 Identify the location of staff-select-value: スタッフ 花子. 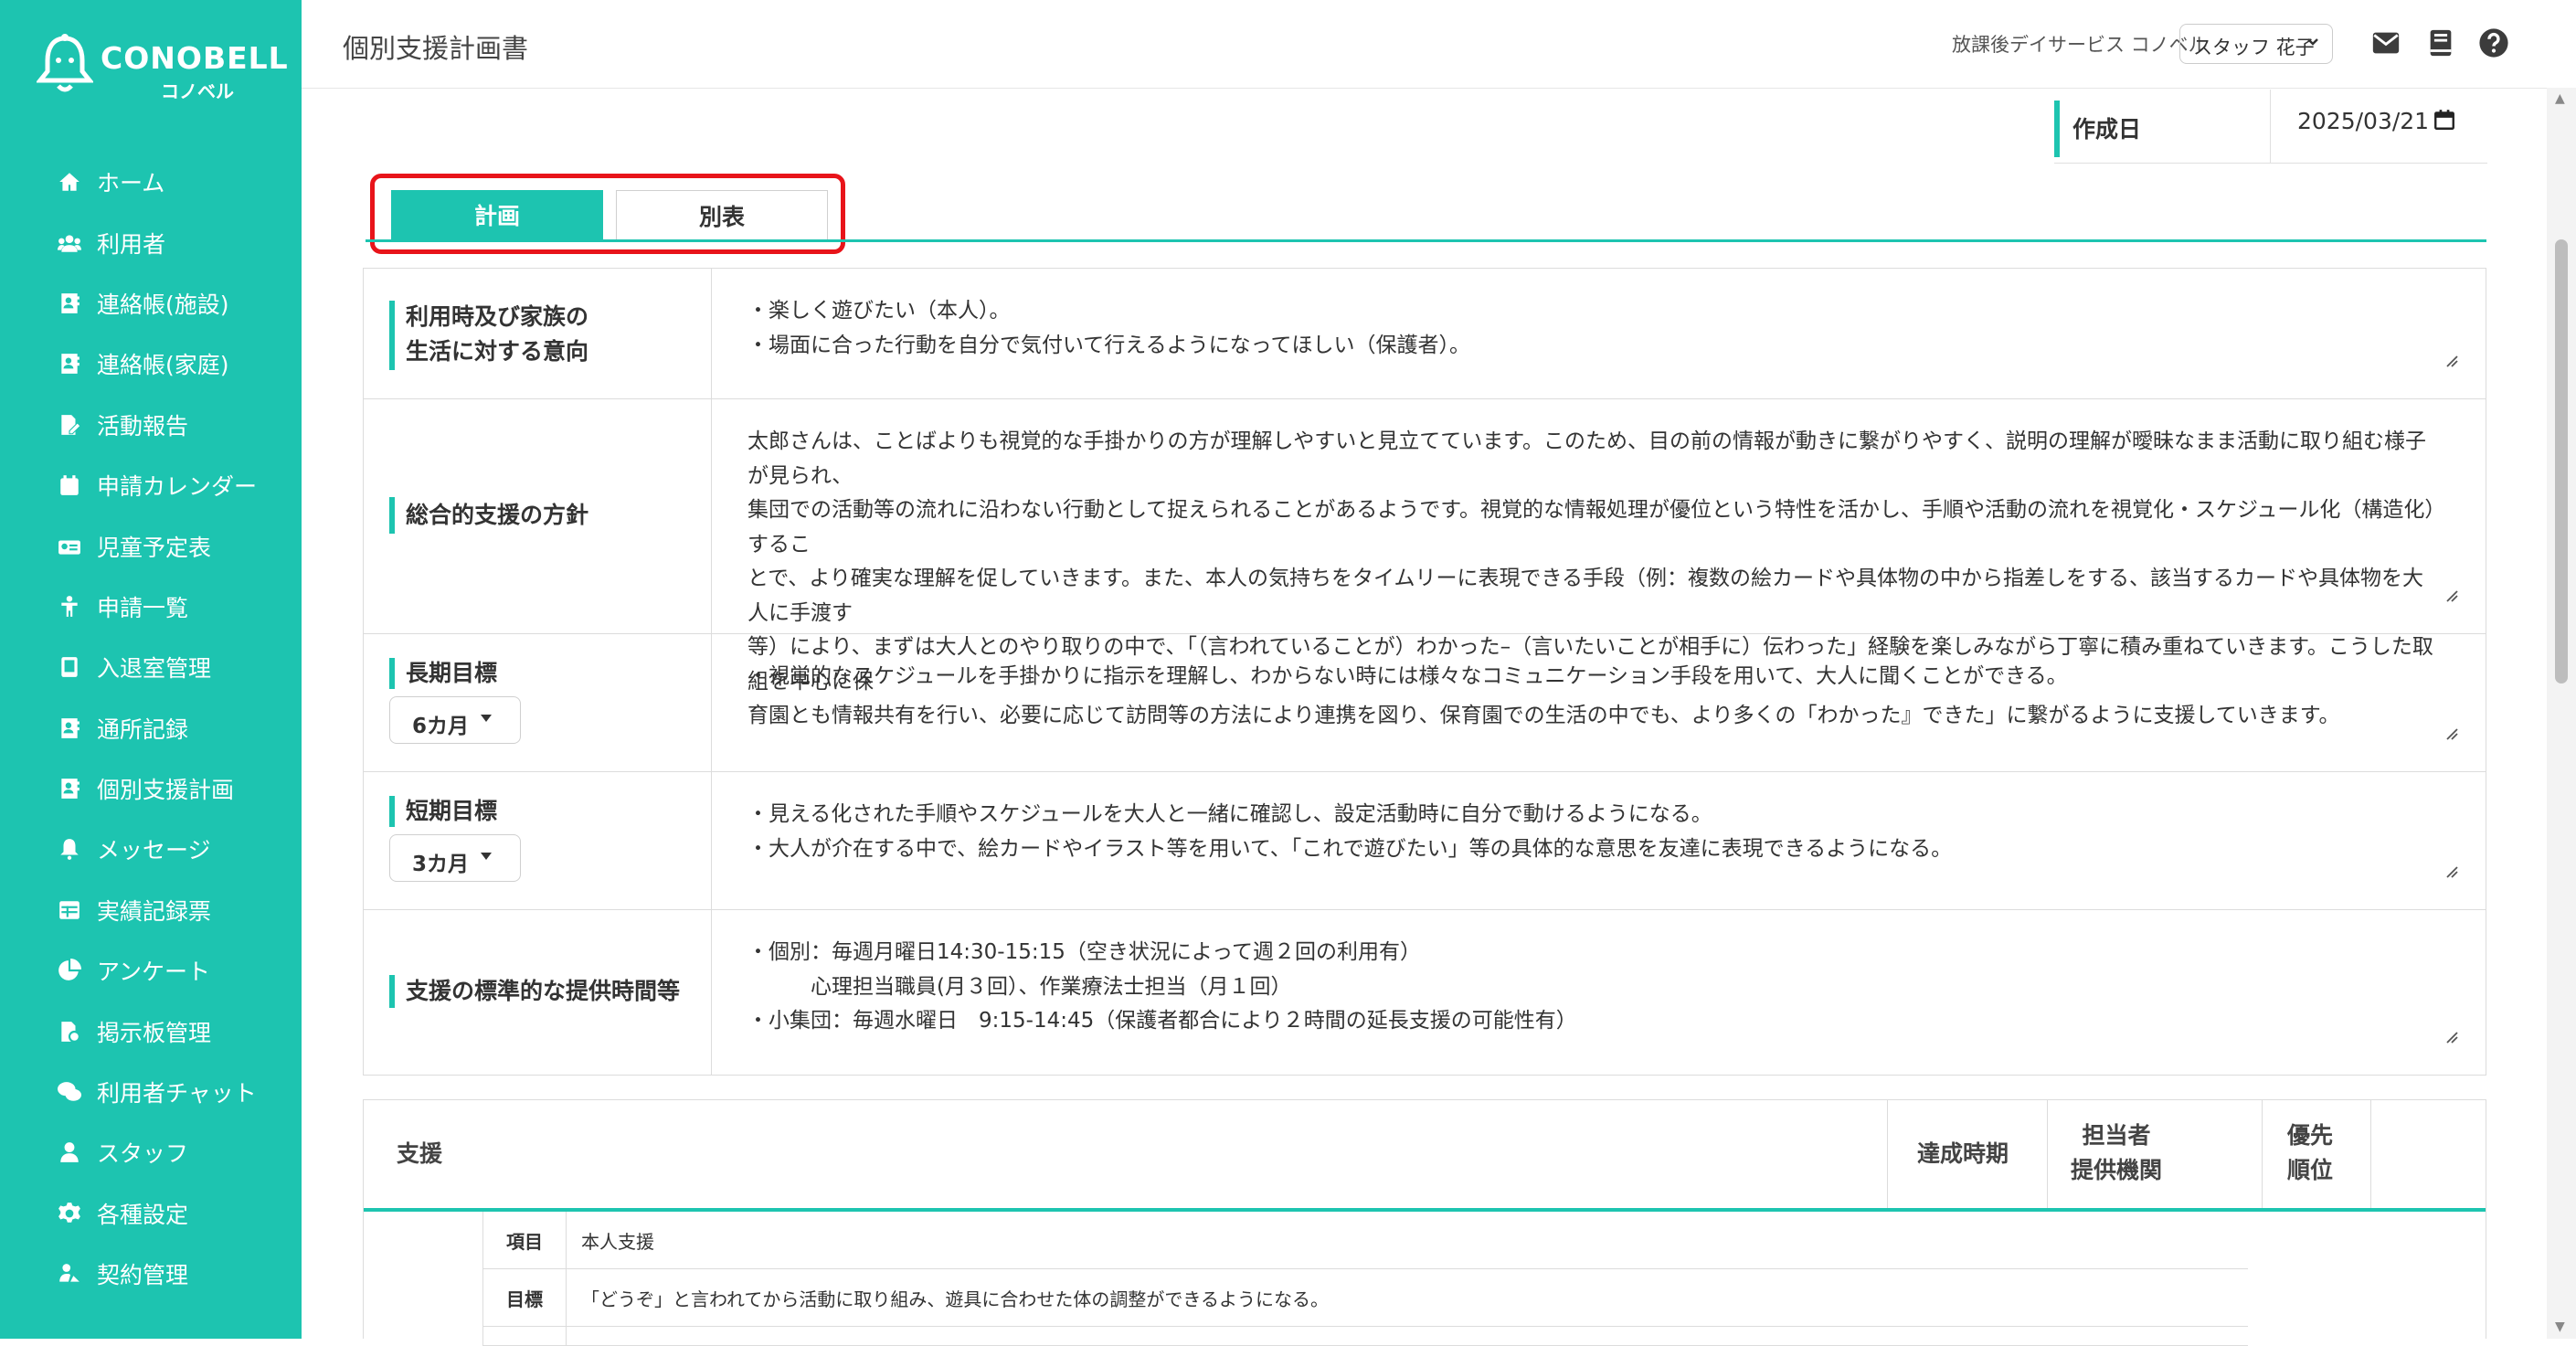
(2254, 48).